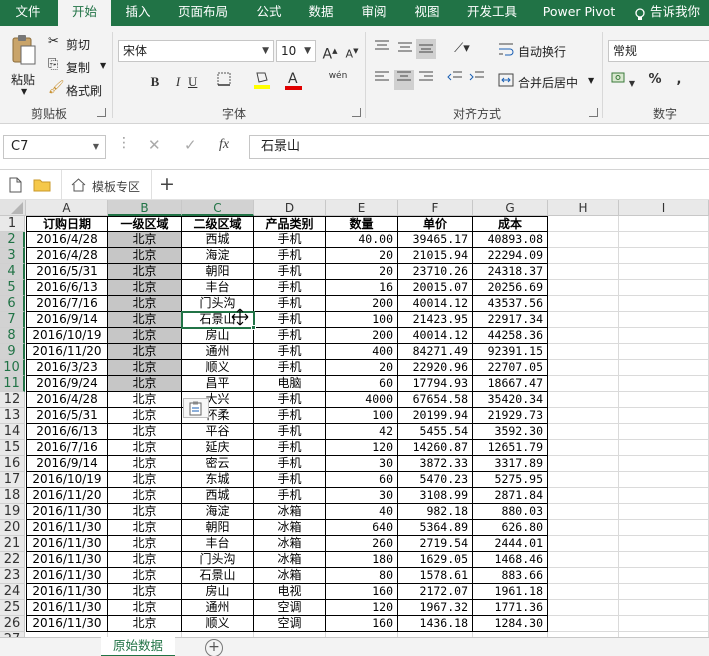  Describe the element at coordinates (218, 496) in the screenshot. I see `table-cell: 西城` at that location.